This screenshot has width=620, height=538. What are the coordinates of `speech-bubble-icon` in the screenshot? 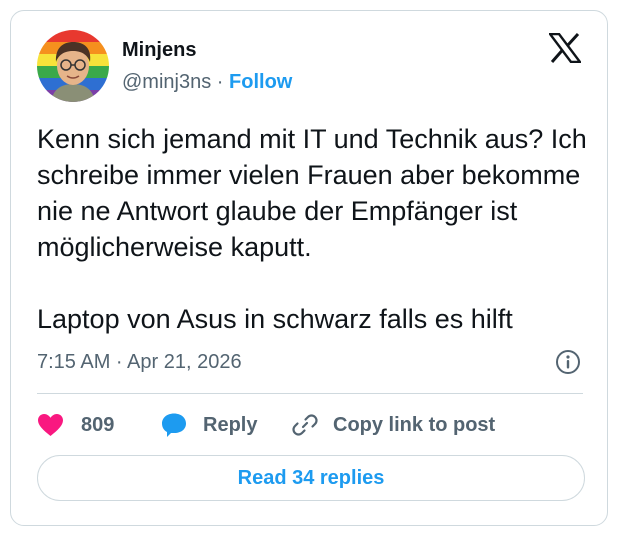 It's located at (174, 425).